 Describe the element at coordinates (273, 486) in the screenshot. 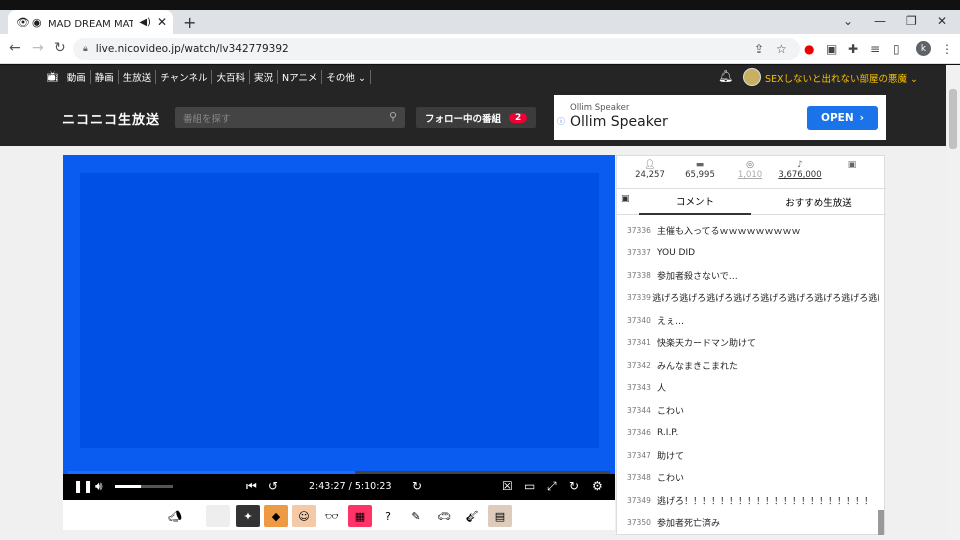

I see `rewind-10-icon: ↺` at that location.